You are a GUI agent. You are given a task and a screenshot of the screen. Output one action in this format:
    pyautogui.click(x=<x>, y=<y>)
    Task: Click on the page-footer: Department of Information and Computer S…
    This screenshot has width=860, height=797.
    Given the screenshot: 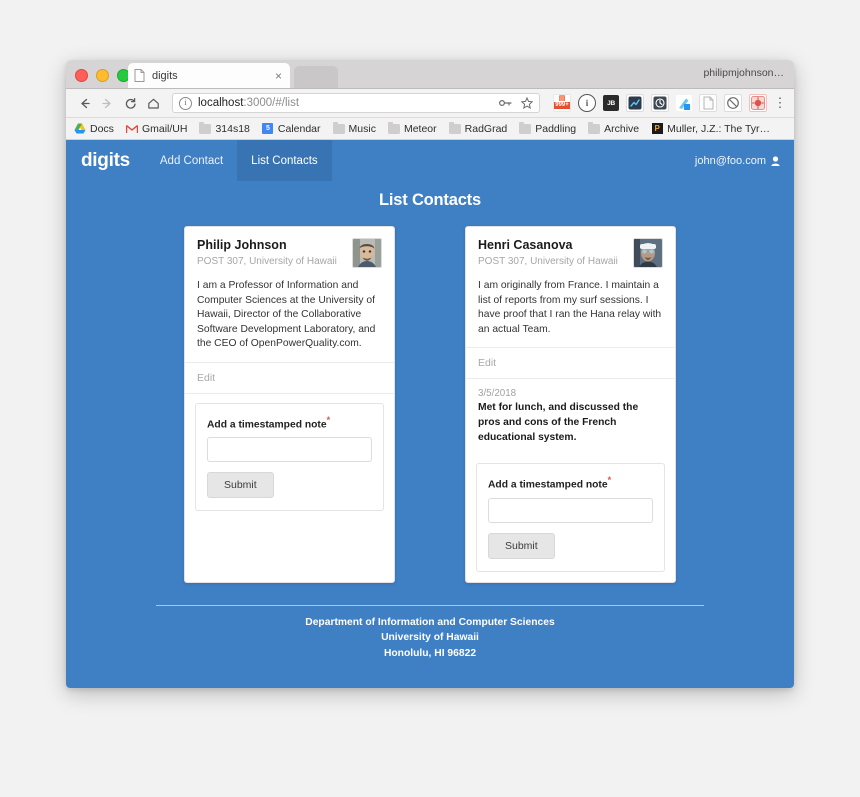 What is the action you would take?
    pyautogui.click(x=430, y=638)
    